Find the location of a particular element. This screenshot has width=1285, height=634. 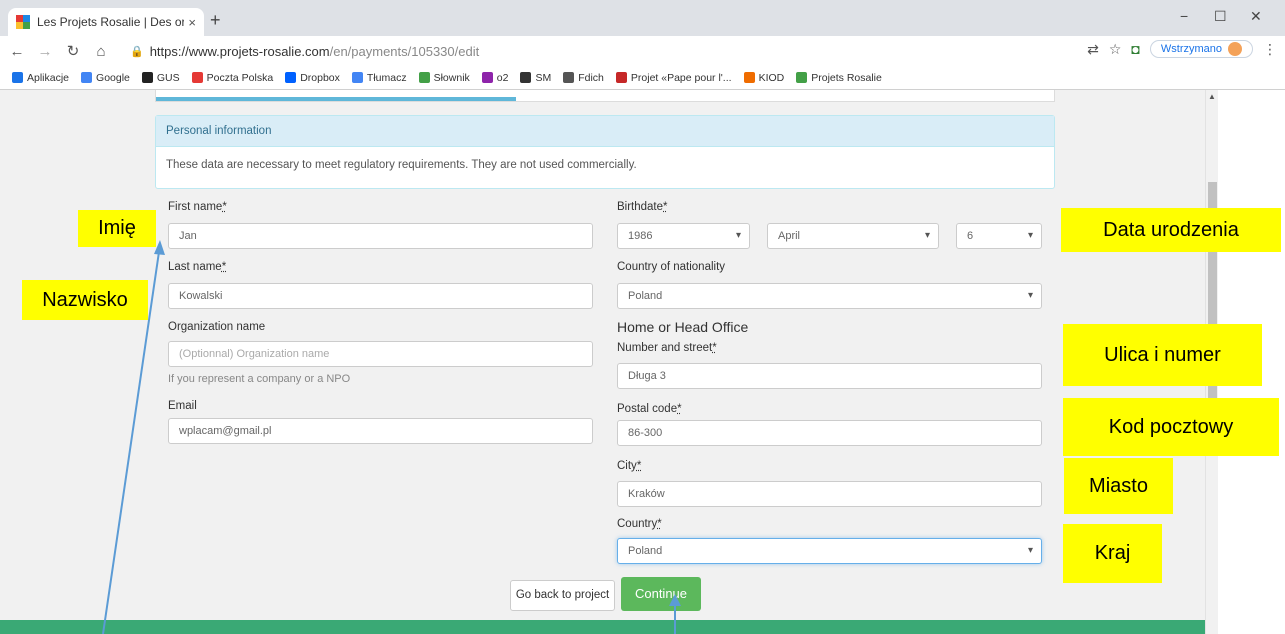

site-favicon-icon is located at coordinates (23, 22).